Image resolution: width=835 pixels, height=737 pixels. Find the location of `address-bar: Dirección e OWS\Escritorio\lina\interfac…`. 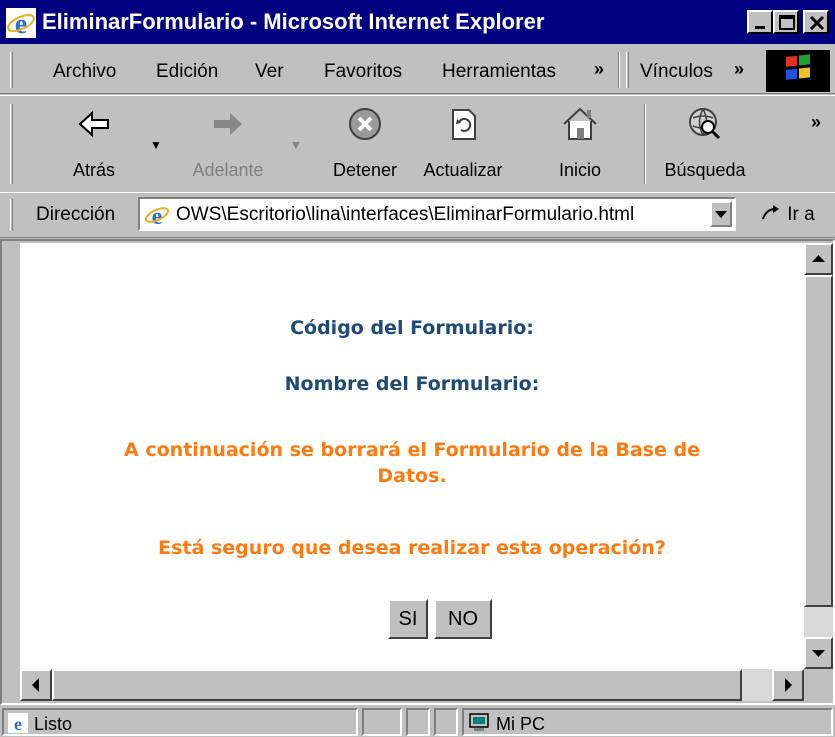

address-bar: Dirección e OWS\Escritorio\lina\interfac… is located at coordinates (417, 215).